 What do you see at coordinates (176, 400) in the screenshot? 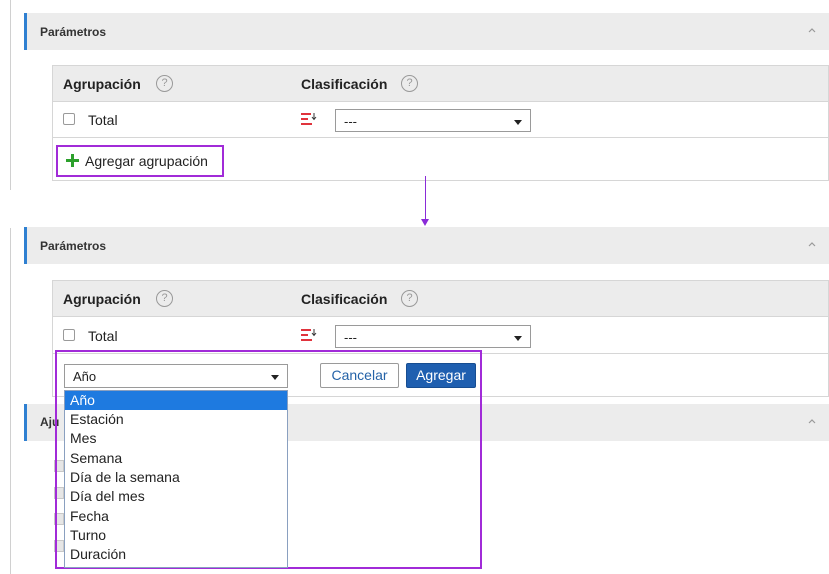
I see `option-year: Año` at bounding box center [176, 400].